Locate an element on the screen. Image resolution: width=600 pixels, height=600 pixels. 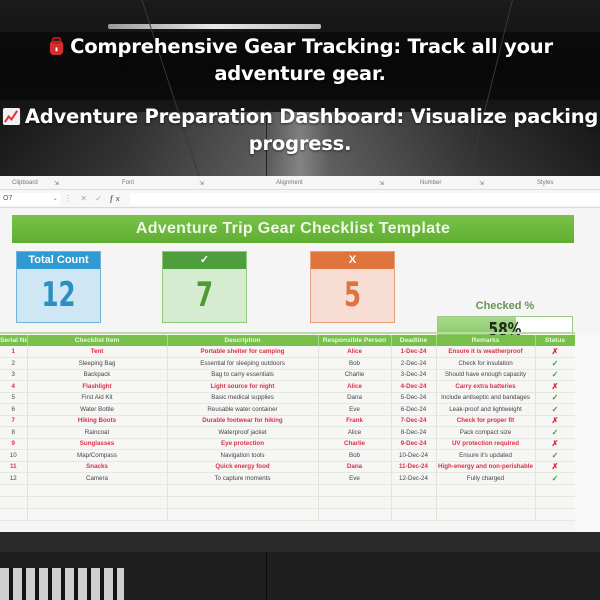
cell-serial: 5 is located at coordinates (14, 398).